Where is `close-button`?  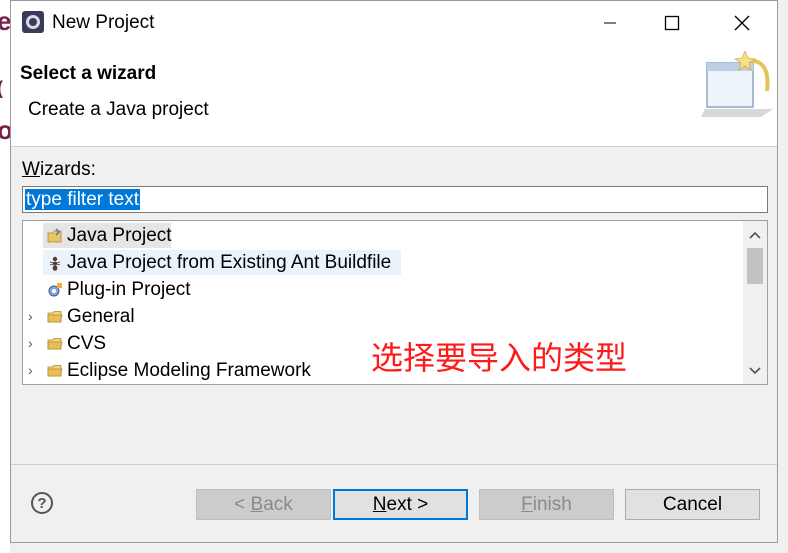
close-button is located at coordinates (742, 23).